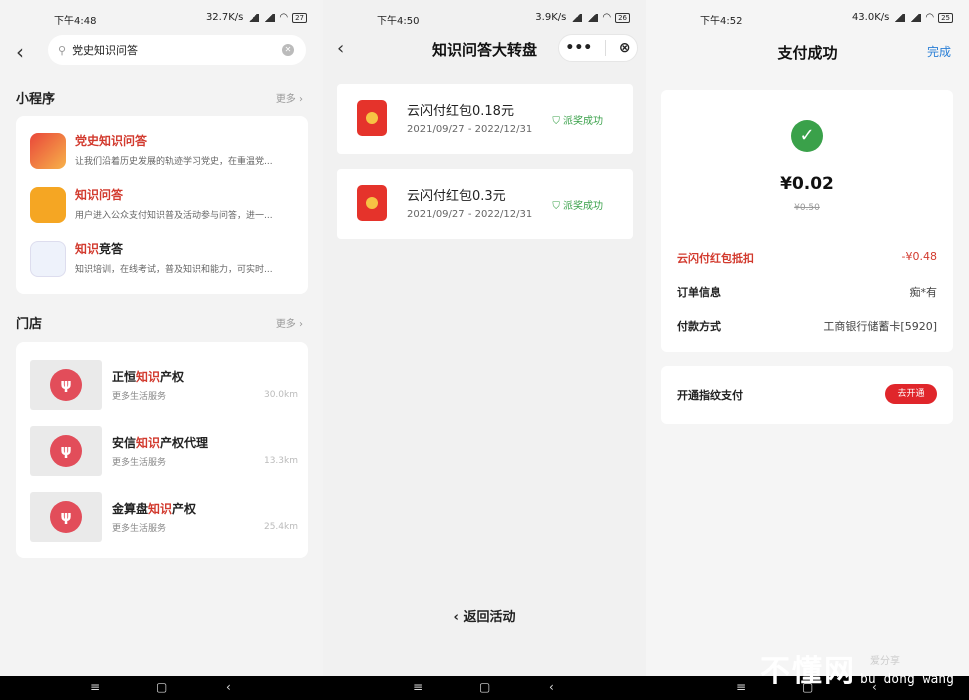 This screenshot has height=700, width=969. I want to click on battery-icon: 27, so click(299, 17).